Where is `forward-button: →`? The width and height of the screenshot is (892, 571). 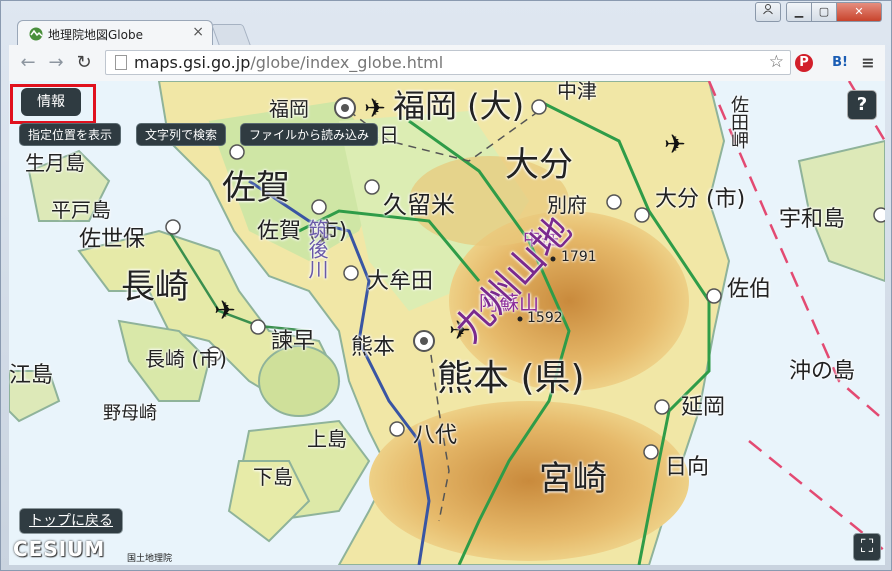
forward-button: → is located at coordinates (56, 63).